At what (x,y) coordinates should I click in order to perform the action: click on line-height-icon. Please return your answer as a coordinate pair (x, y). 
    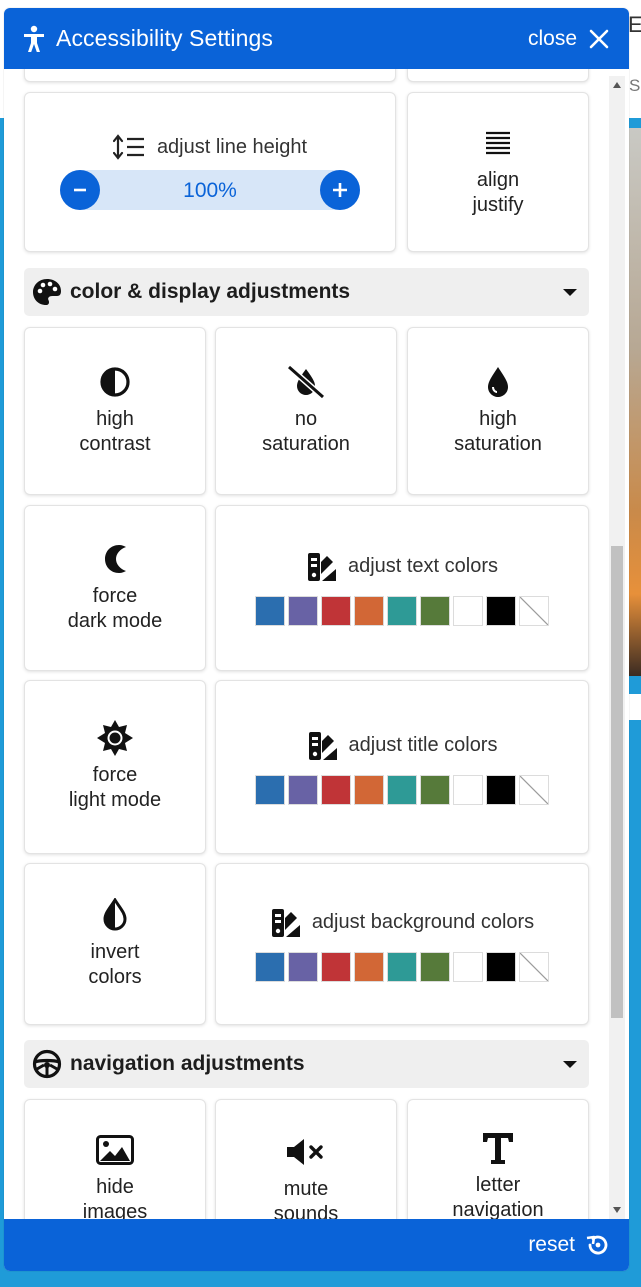
    Looking at the image, I should click on (128, 147).